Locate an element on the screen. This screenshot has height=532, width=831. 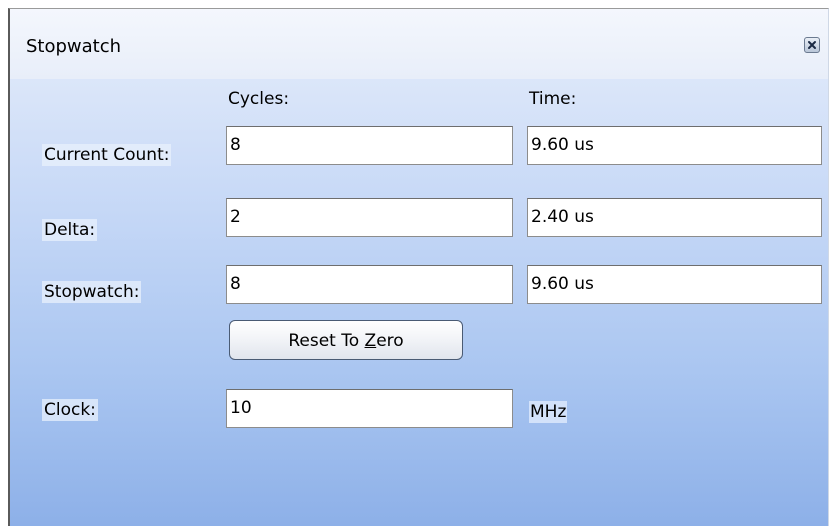
time-column-header: Time: is located at coordinates (553, 99).